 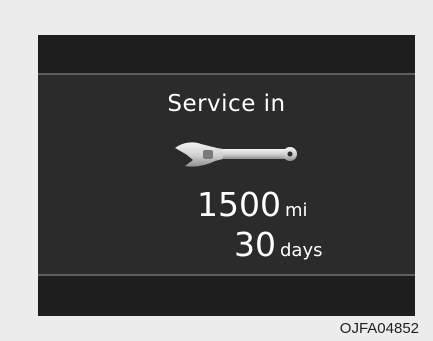 I want to click on top-divider, so click(x=226, y=74).